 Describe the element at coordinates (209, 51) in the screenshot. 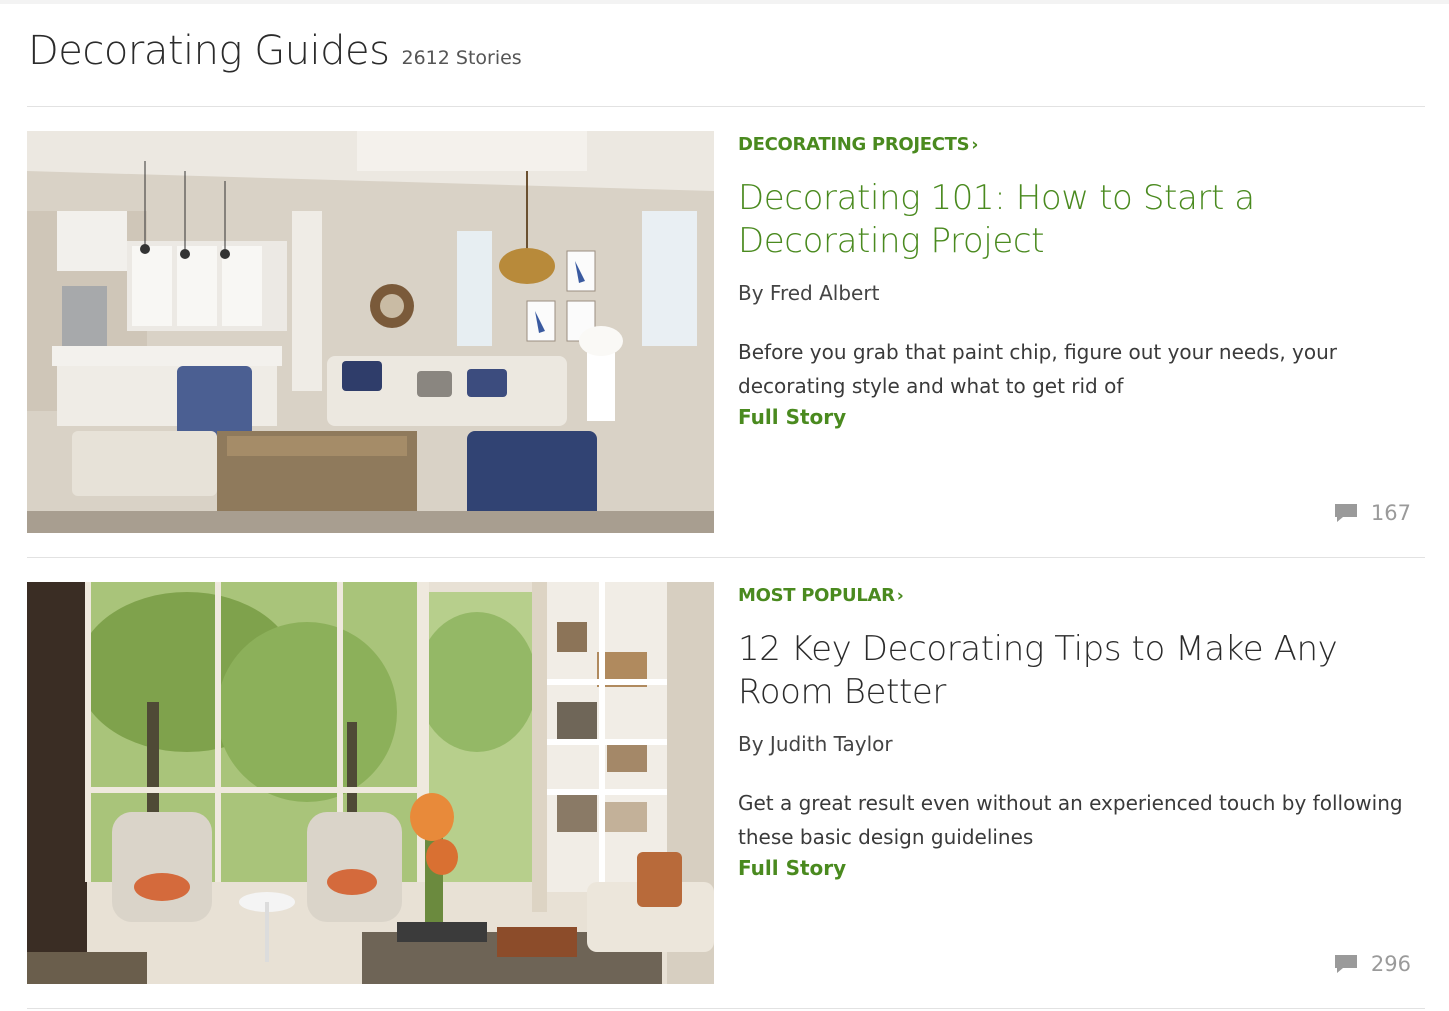

I see `page-title: Decorating Guides` at that location.